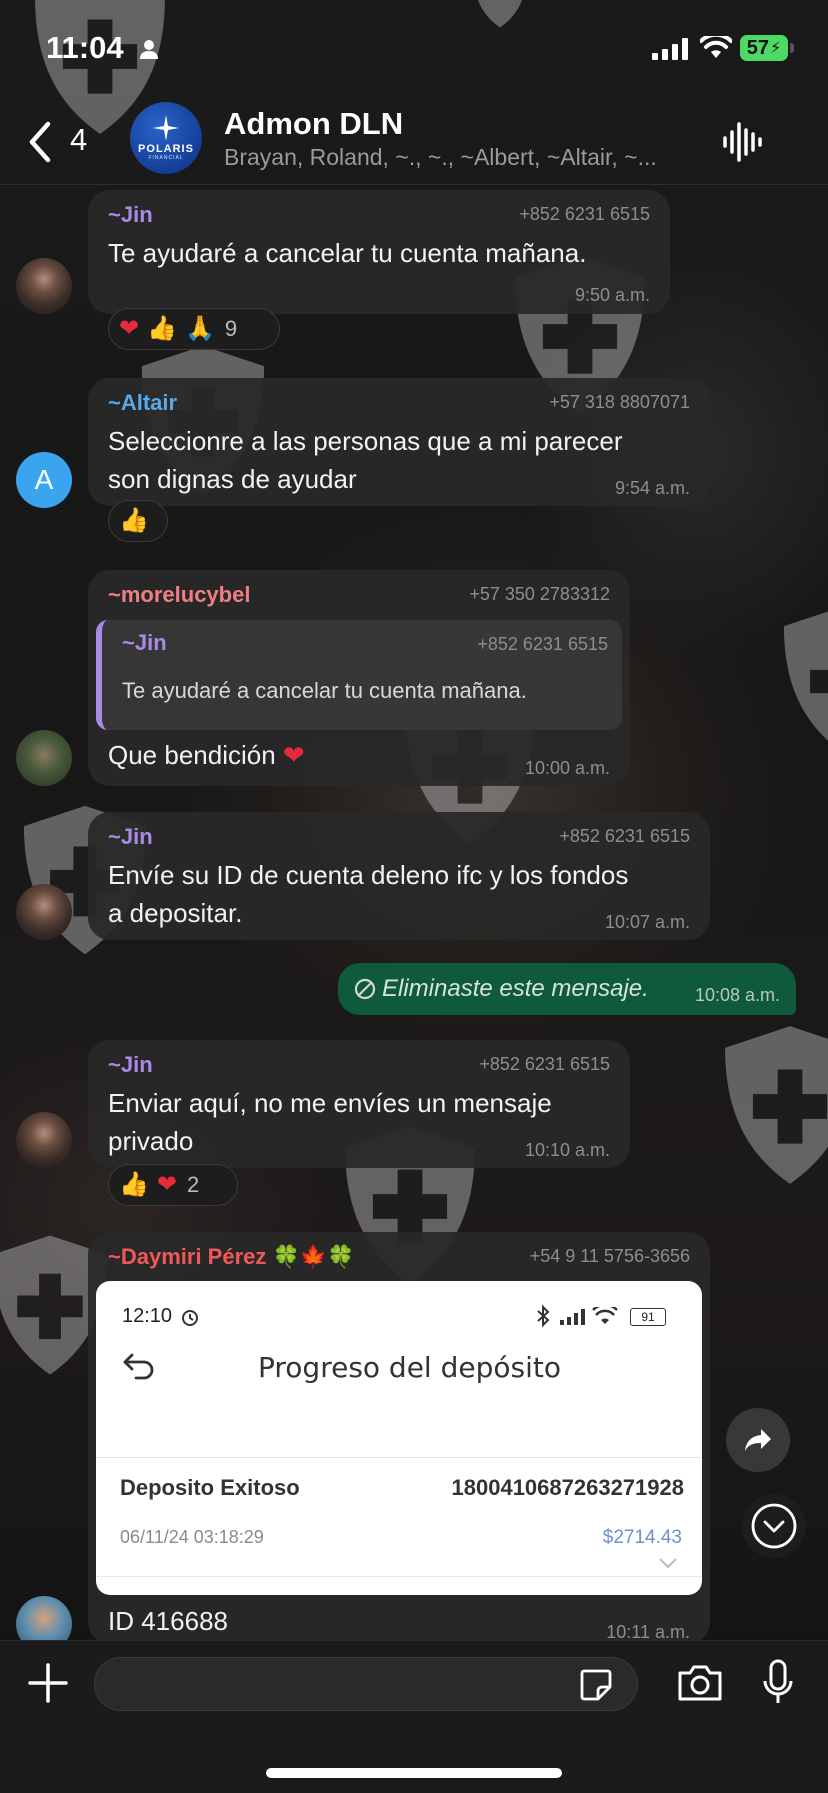  Describe the element at coordinates (166, 149) in the screenshot. I see `avatar-brand: POLARIS` at that location.